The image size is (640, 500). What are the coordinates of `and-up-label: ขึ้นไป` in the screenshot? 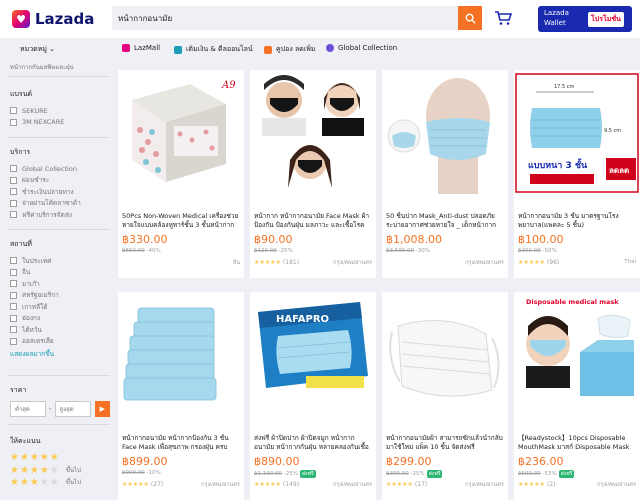 It's located at (73, 482).